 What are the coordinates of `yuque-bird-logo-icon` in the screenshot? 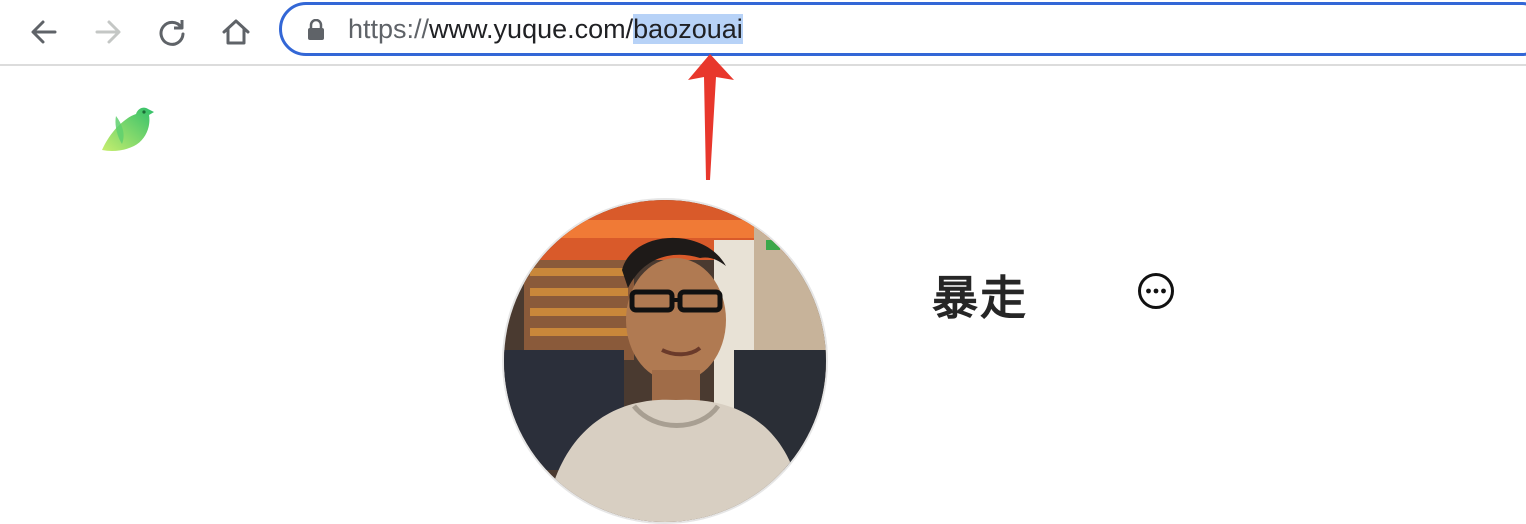 It's located at (128, 133).